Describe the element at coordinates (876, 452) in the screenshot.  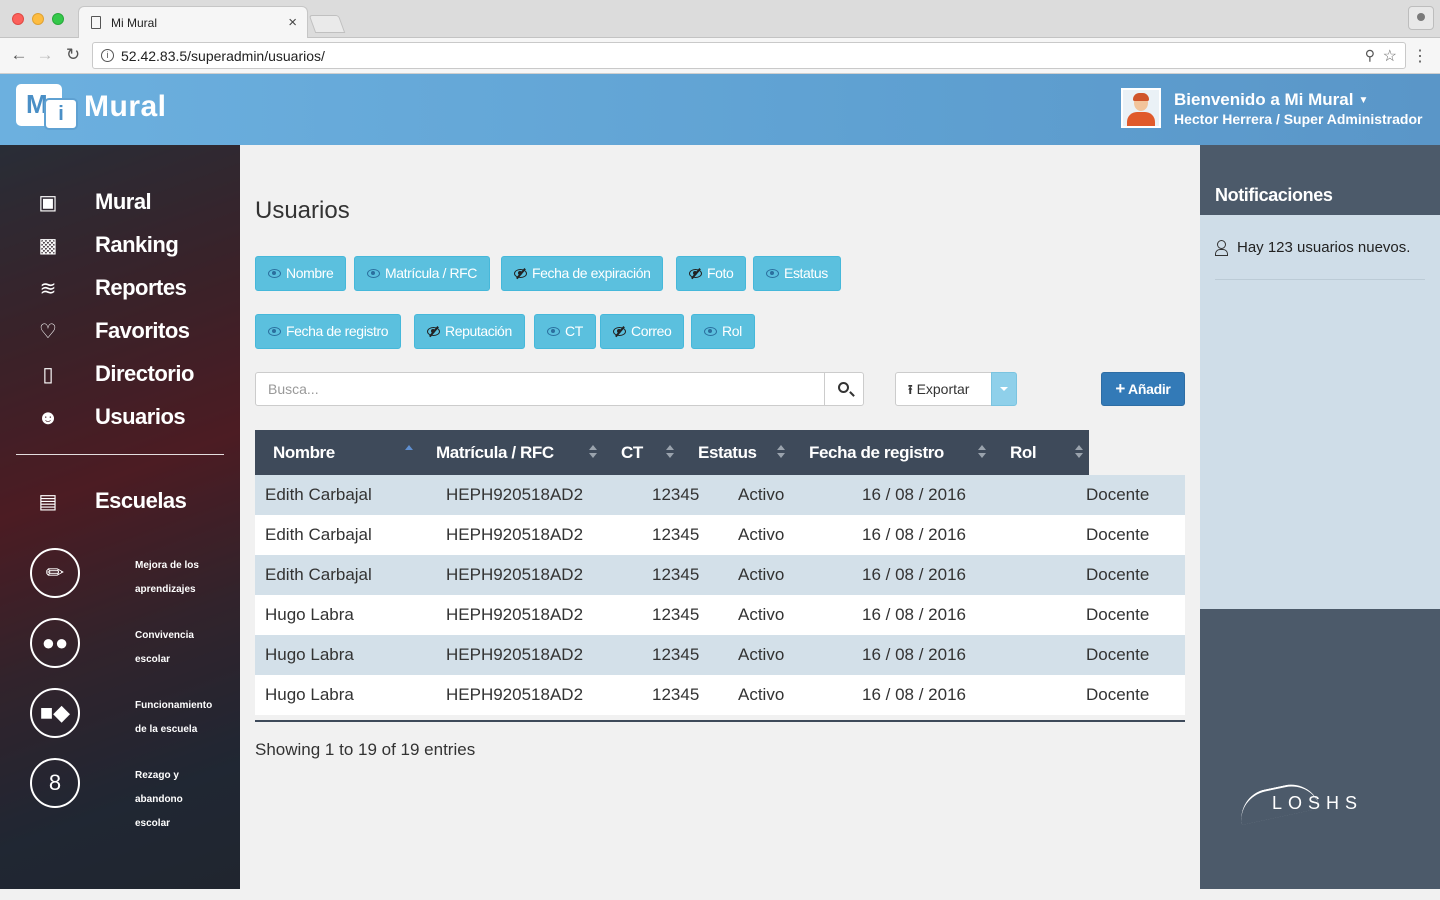
I see `column-header-fecha-registro: Fecha de registro` at that location.